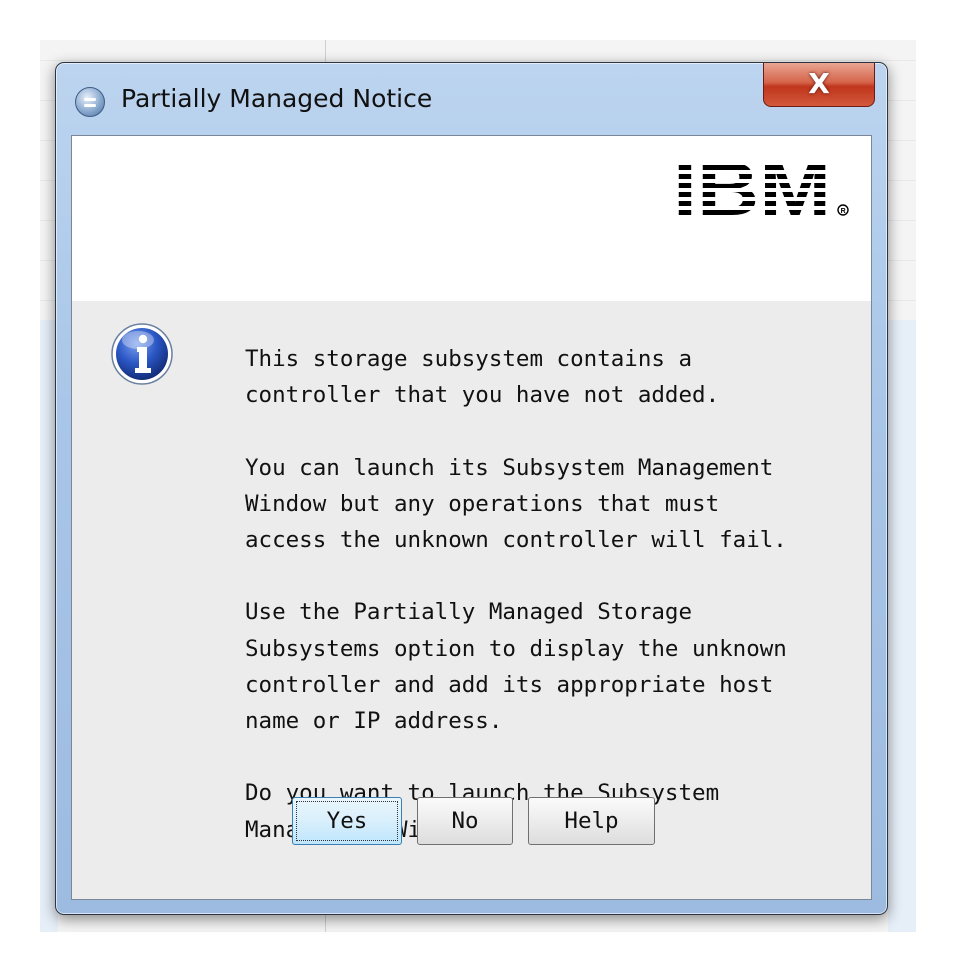 This screenshot has width=956, height=972. I want to click on svg-text: R, so click(843, 211).